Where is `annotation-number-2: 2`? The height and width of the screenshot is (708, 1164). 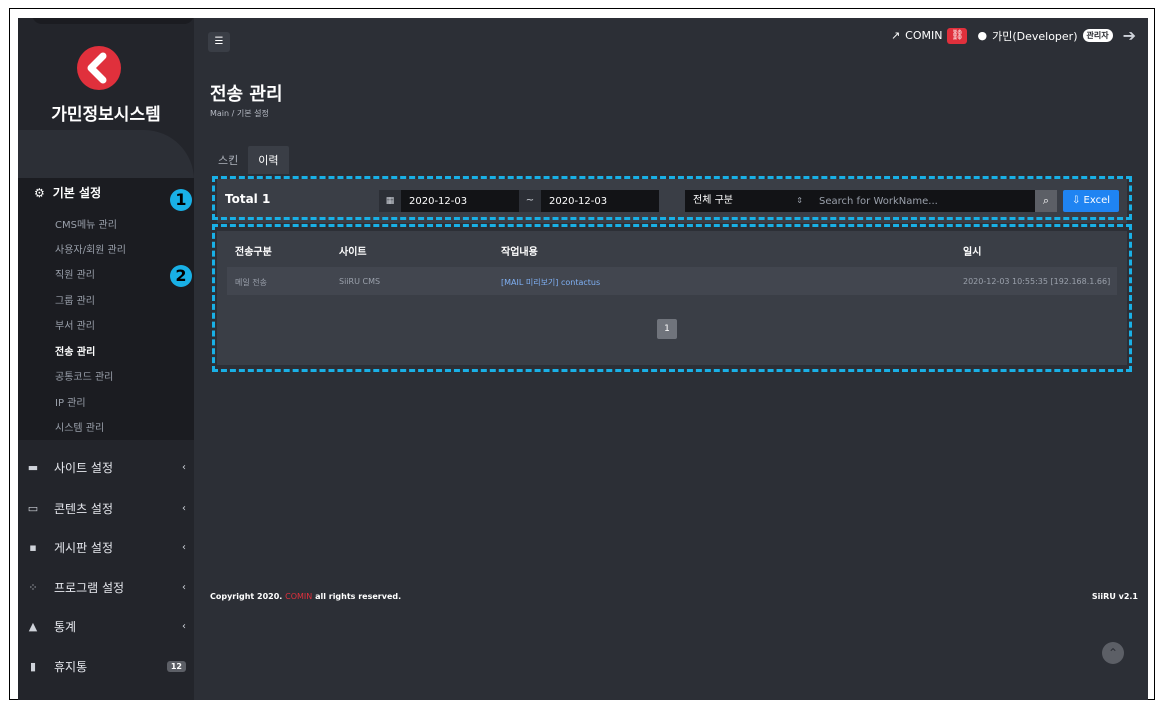 annotation-number-2: 2 is located at coordinates (181, 276).